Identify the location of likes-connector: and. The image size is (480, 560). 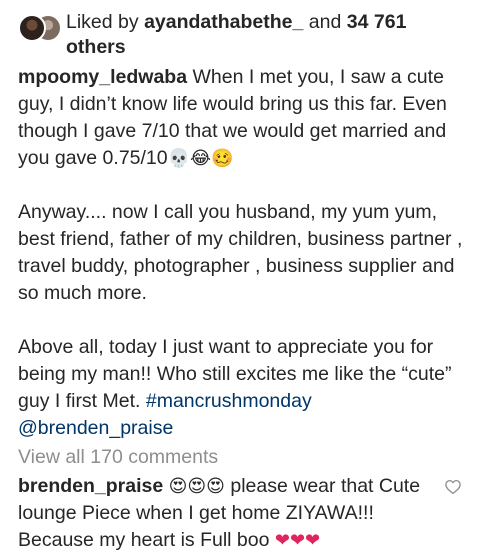
(325, 22).